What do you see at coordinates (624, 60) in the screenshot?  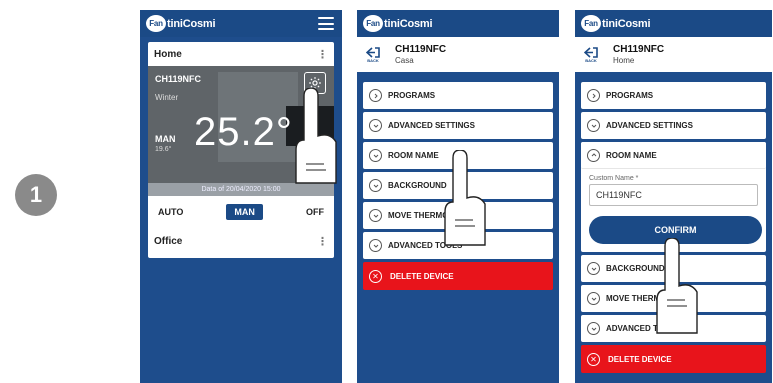 I see `device-location: Home` at bounding box center [624, 60].